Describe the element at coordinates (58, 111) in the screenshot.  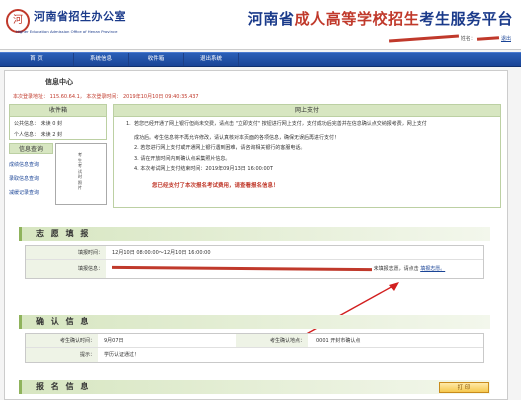
I see `inbox-title: 收件箱` at that location.